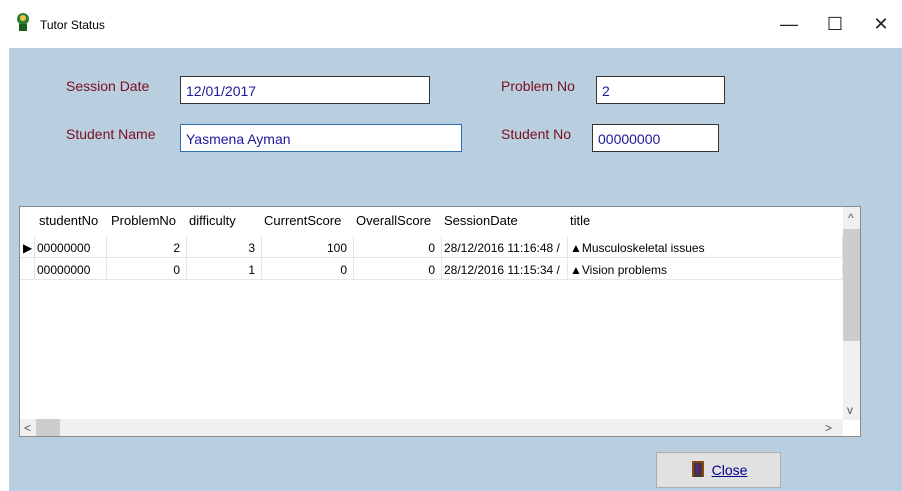 The image size is (902, 491). I want to click on scroll-right-icon: >, so click(828, 428).